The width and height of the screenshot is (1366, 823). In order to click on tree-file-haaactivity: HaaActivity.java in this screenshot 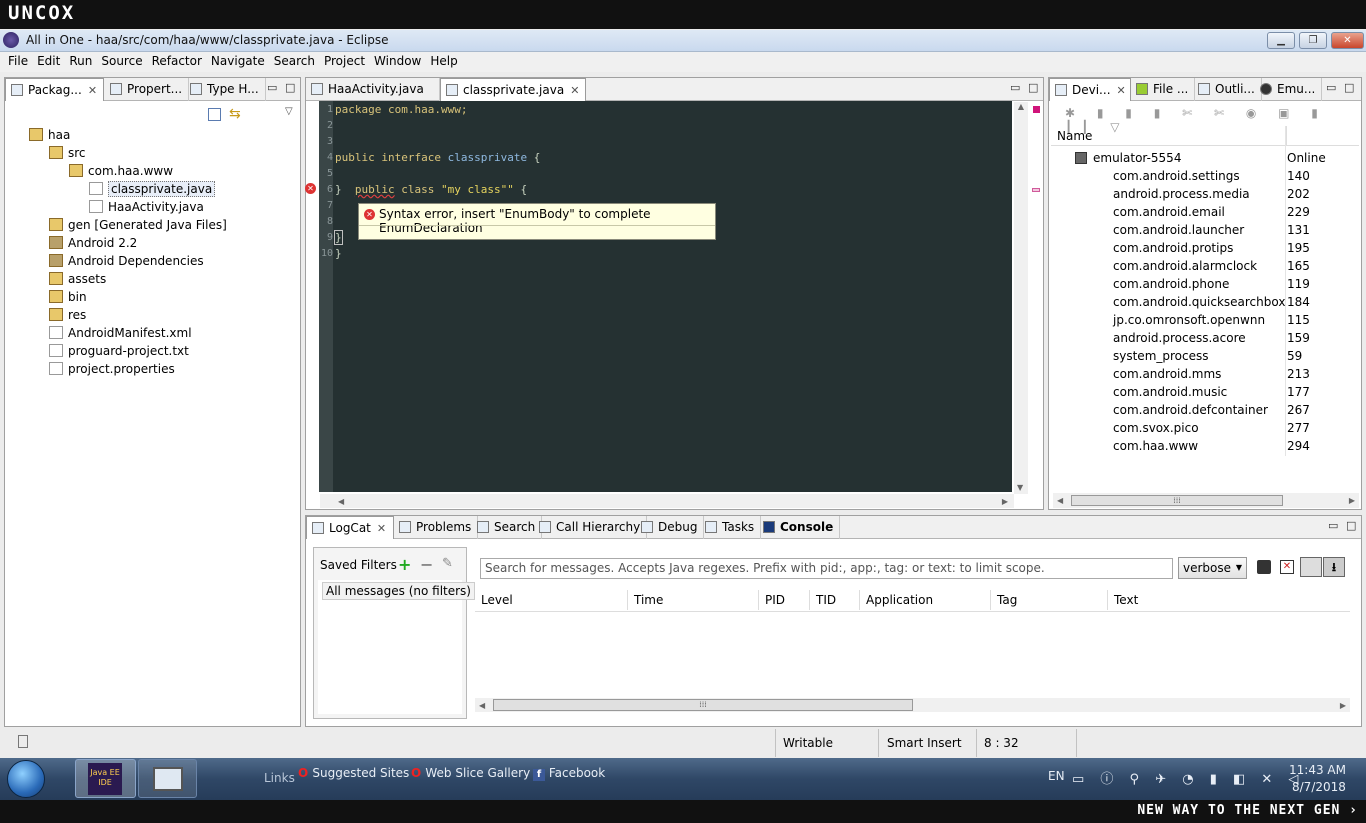, I will do `click(146, 207)`.